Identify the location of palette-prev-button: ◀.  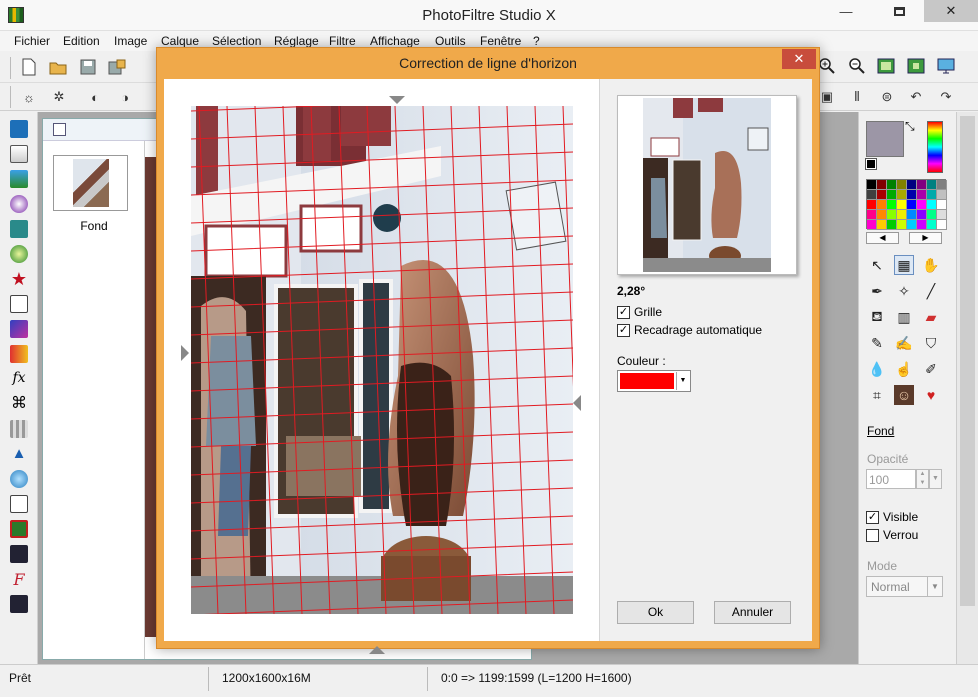
(882, 238).